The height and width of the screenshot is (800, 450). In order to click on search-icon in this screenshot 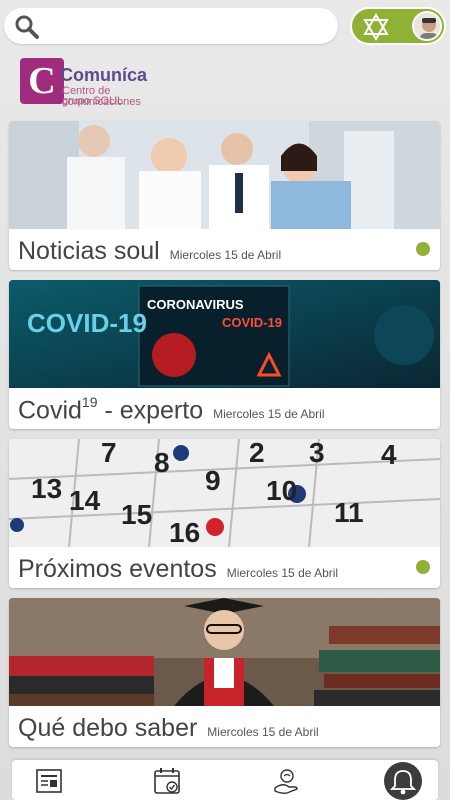, I will do `click(27, 27)`.